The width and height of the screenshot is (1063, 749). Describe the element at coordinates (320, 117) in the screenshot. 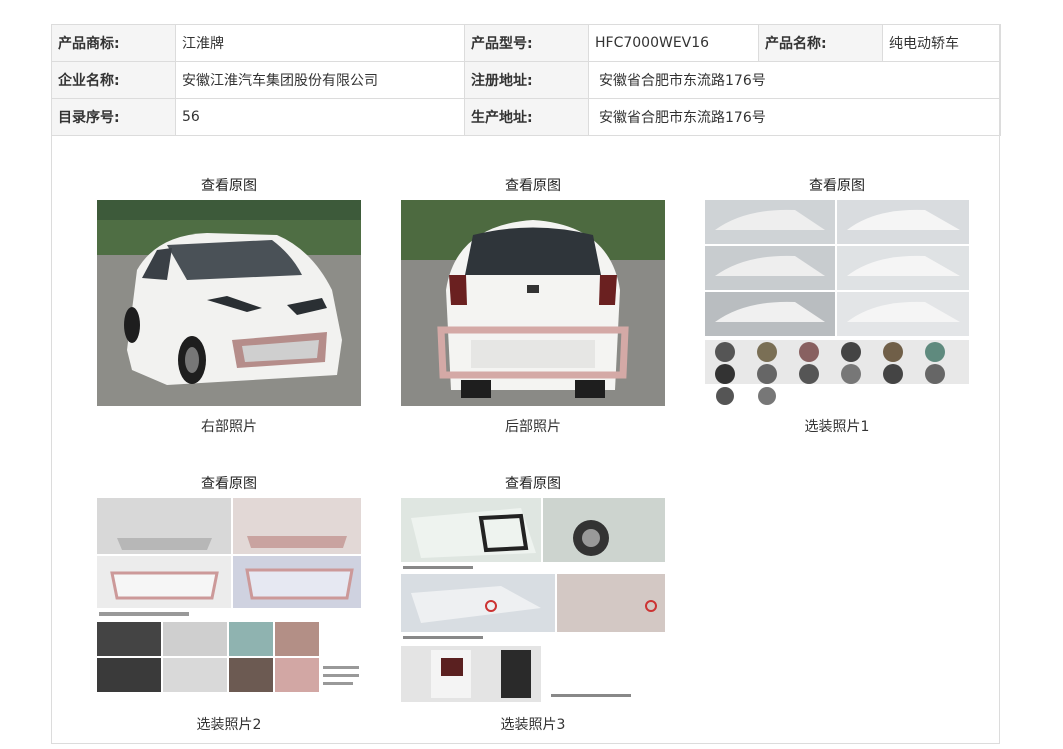

I see `catalog-number-value: 56` at that location.